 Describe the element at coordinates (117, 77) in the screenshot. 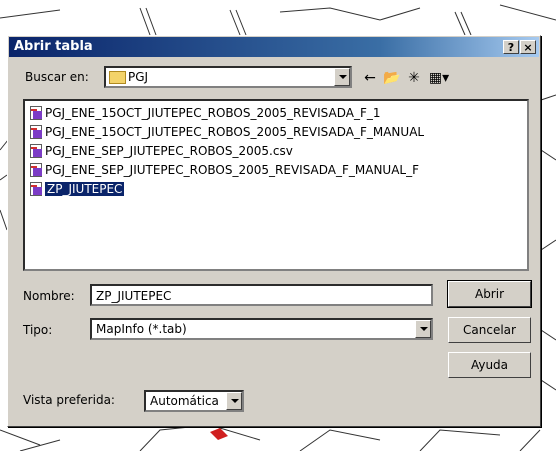

I see `folder-icon` at that location.